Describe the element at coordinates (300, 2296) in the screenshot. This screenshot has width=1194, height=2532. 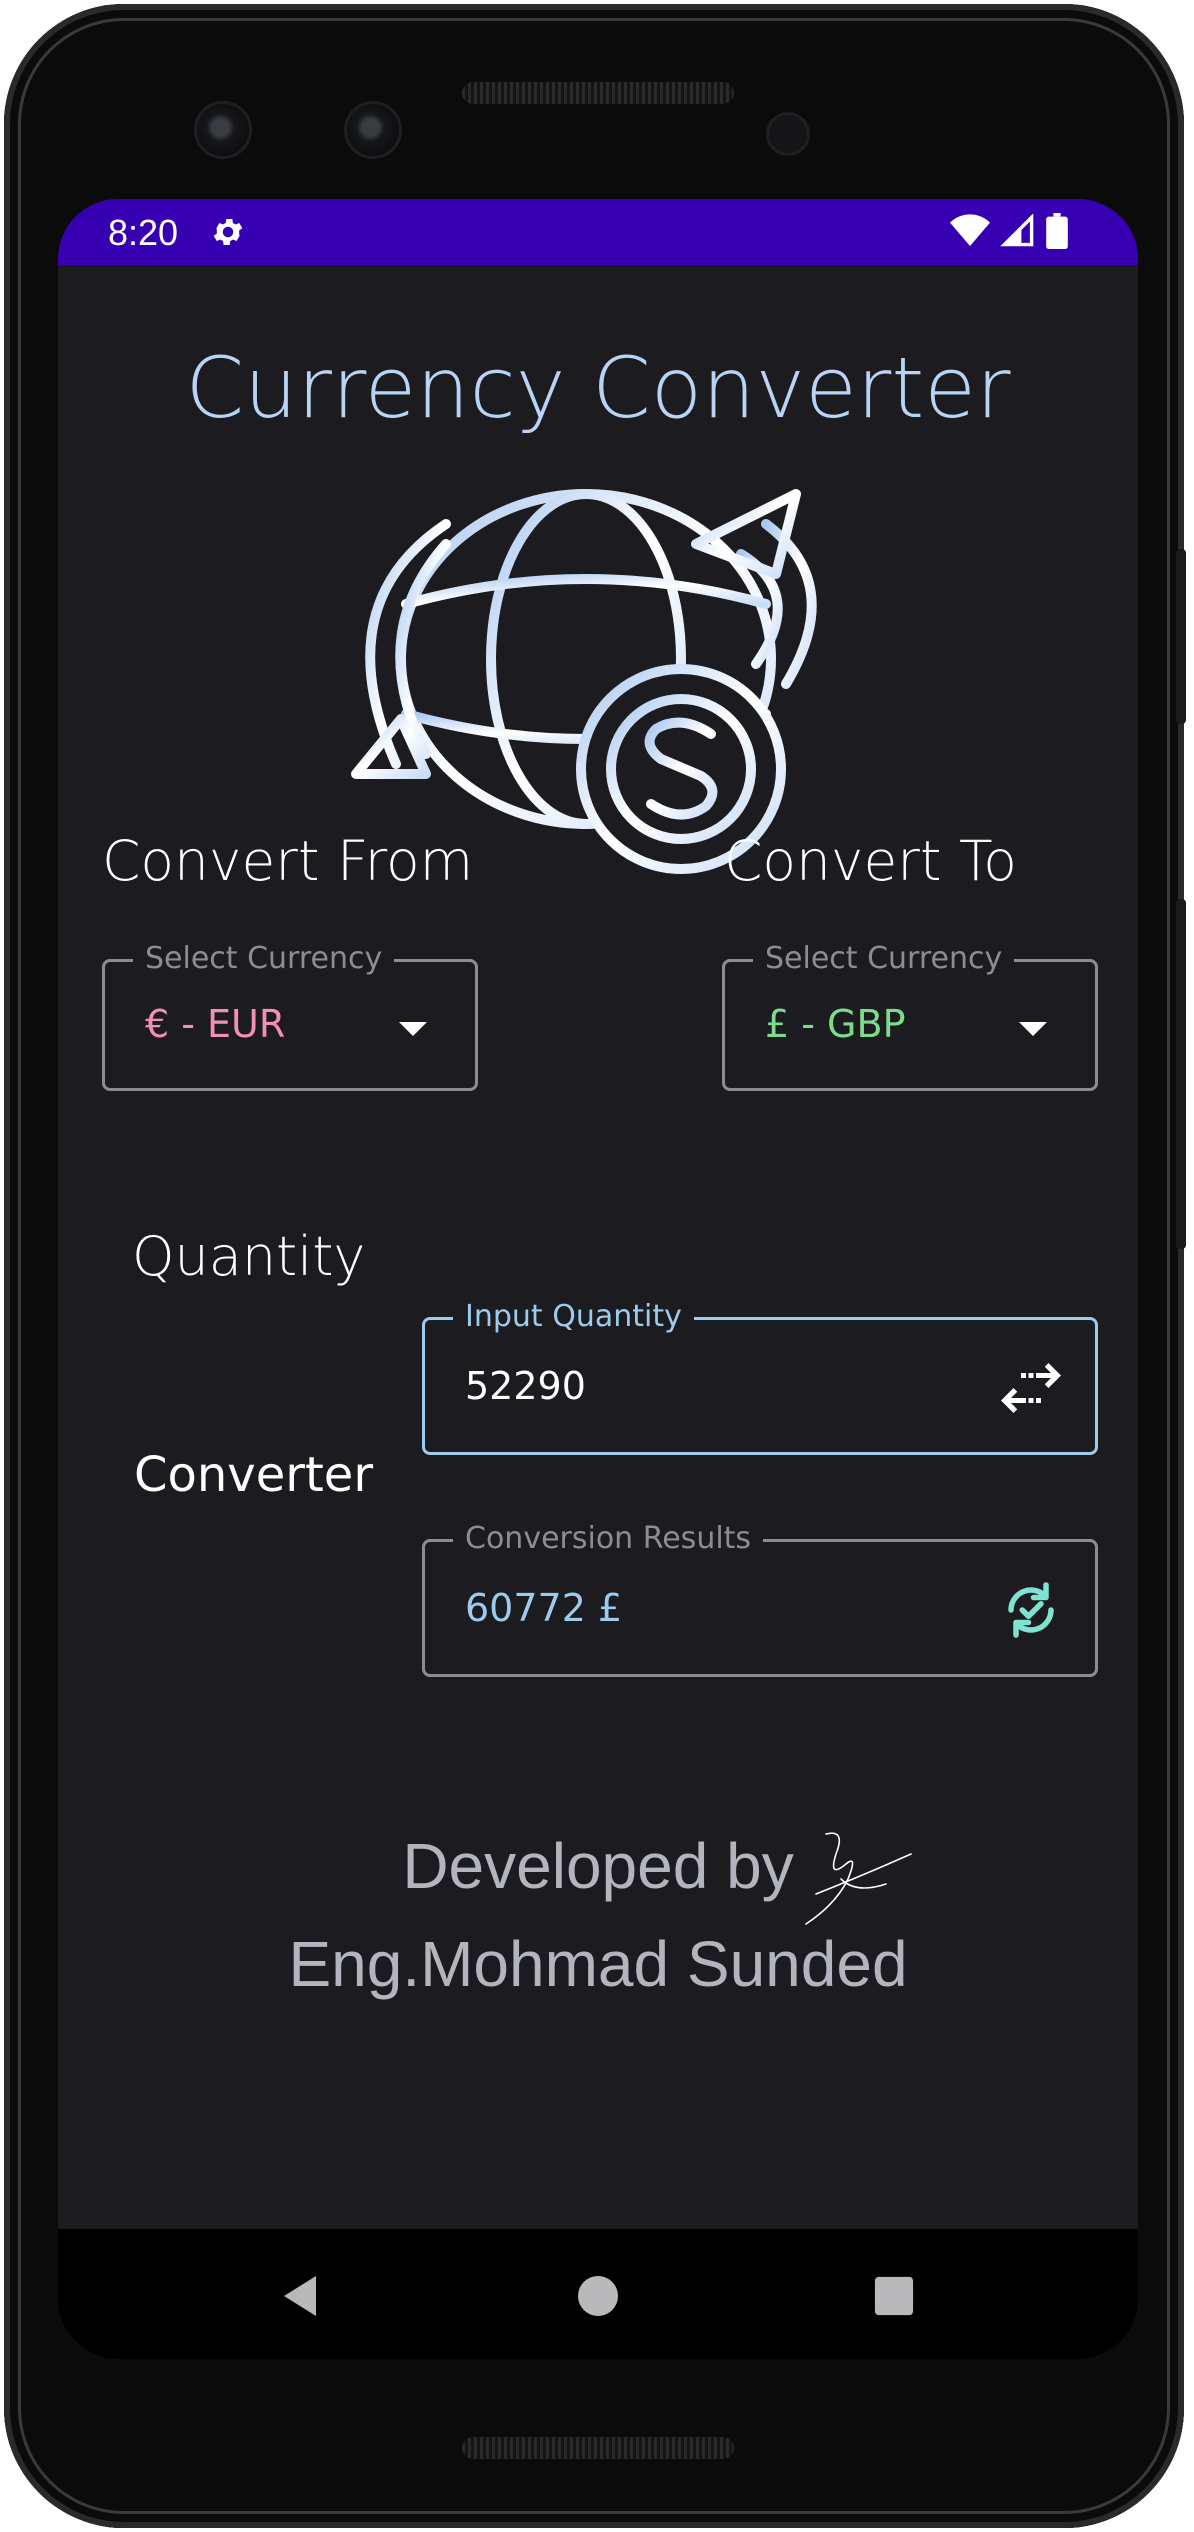
I see `back-icon` at that location.